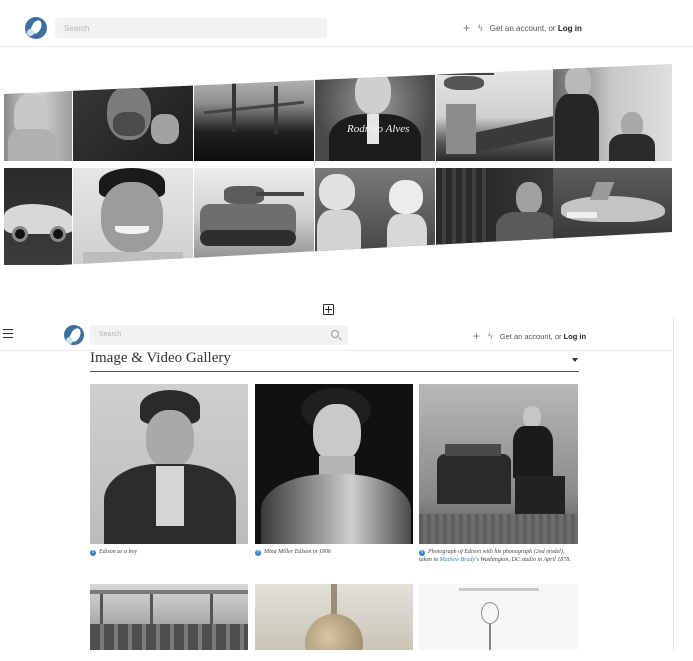 This screenshot has height=661, width=693. Describe the element at coordinates (612, 216) in the screenshot. I see `tile-shark` at that location.